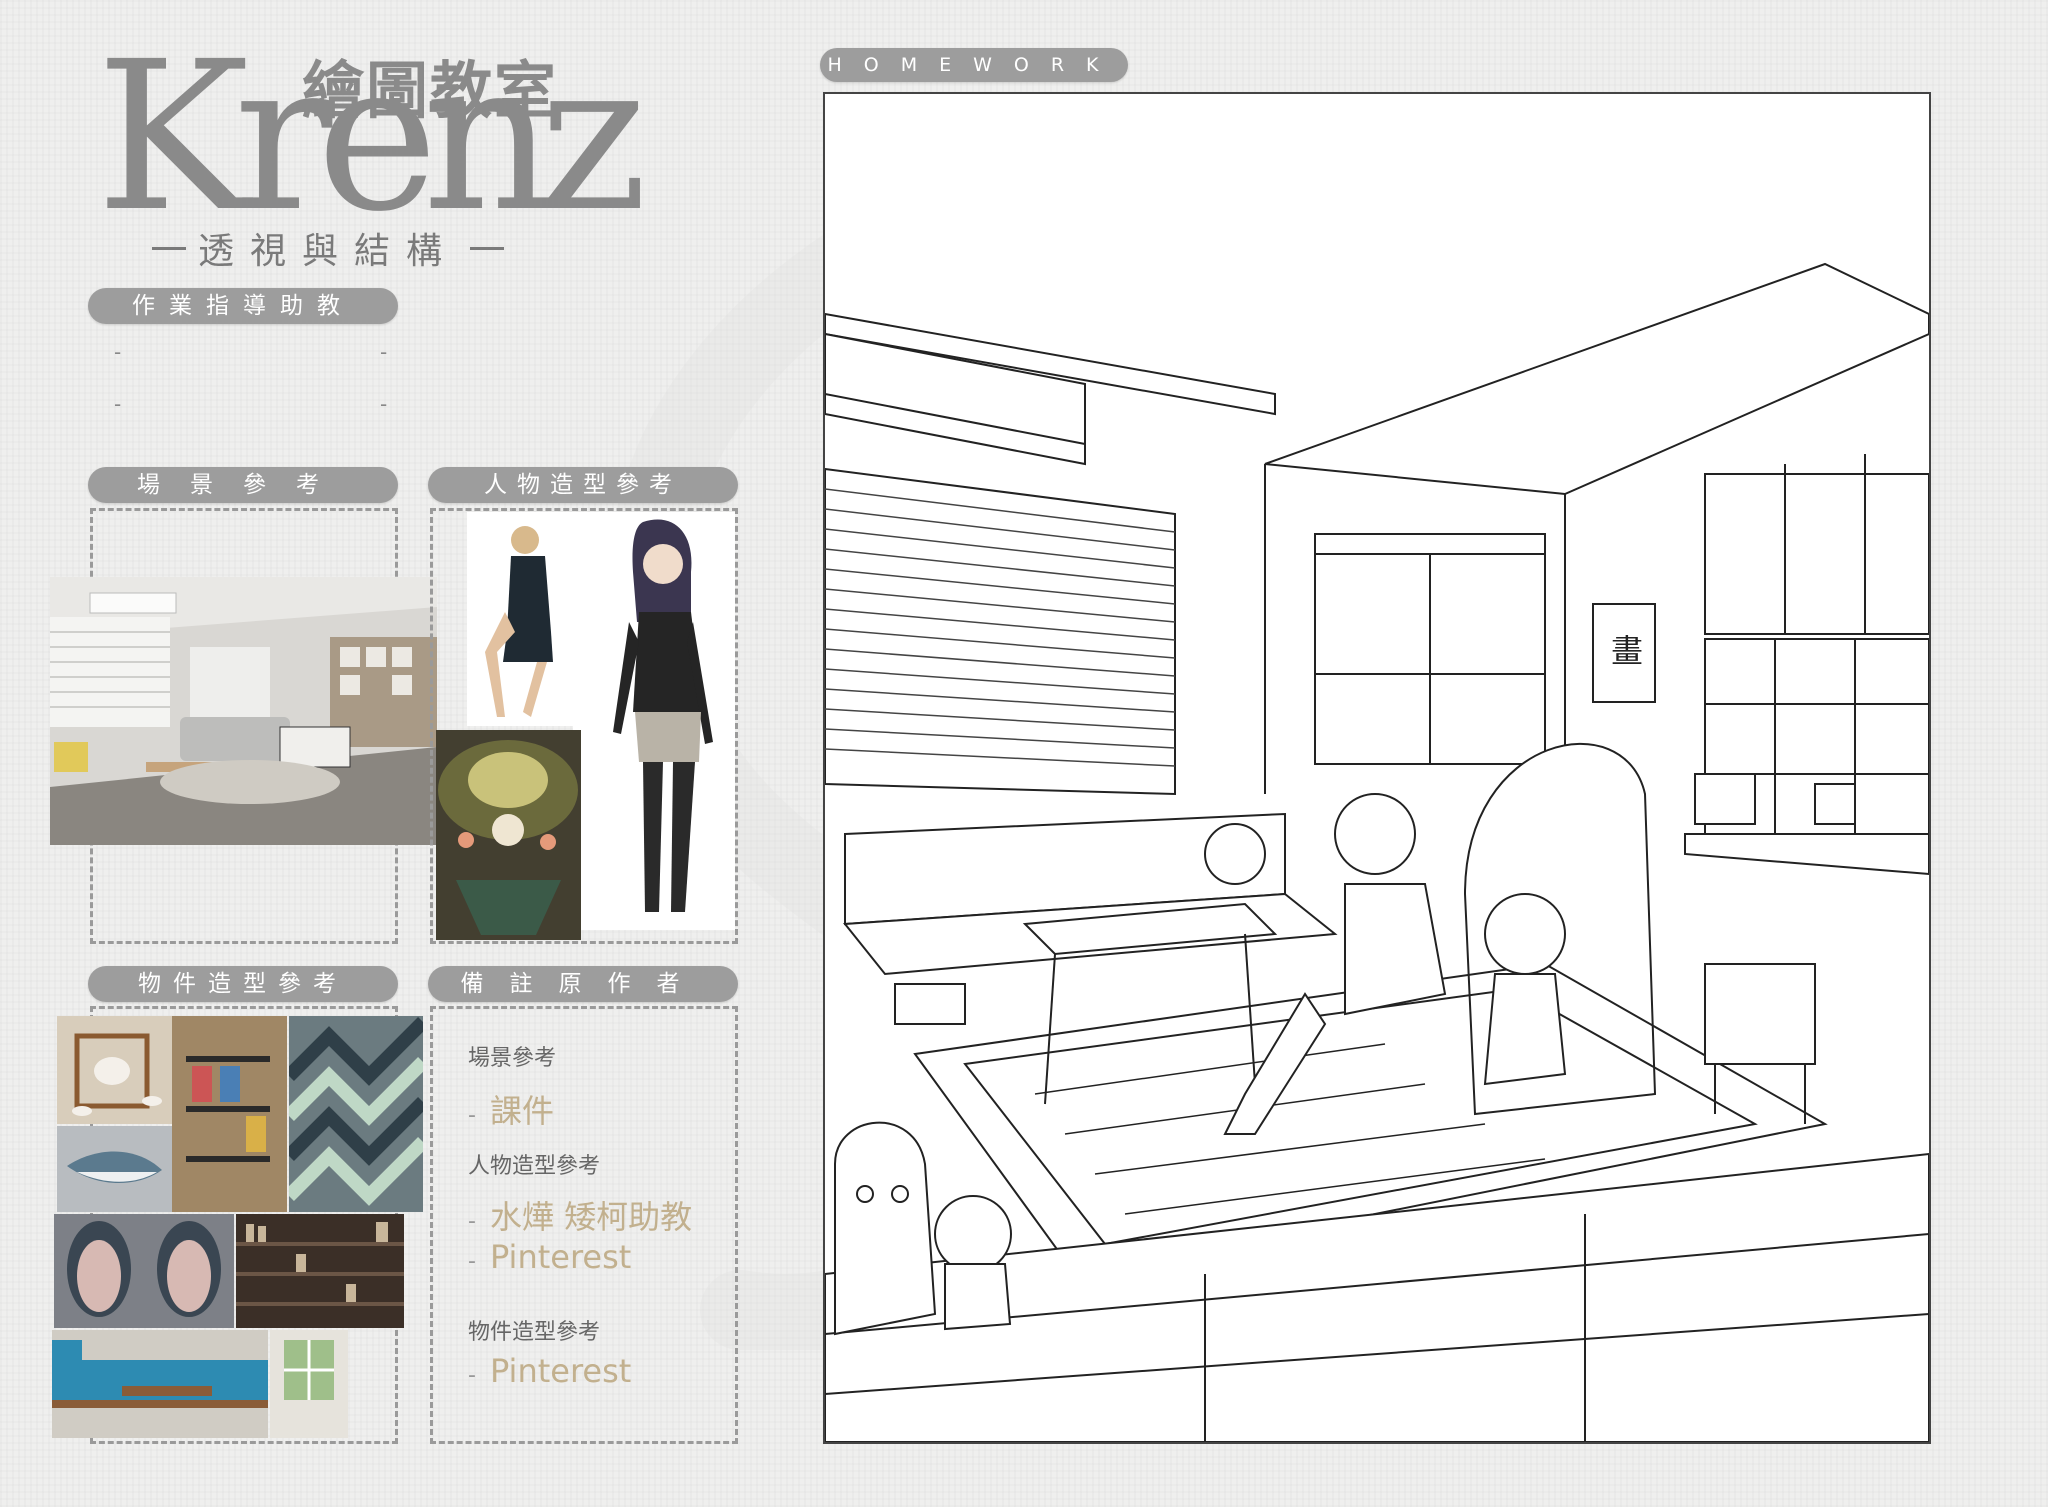 The image size is (2048, 1507). Describe the element at coordinates (371, 137) in the screenshot. I see `logo-brand: Krenz` at that location.